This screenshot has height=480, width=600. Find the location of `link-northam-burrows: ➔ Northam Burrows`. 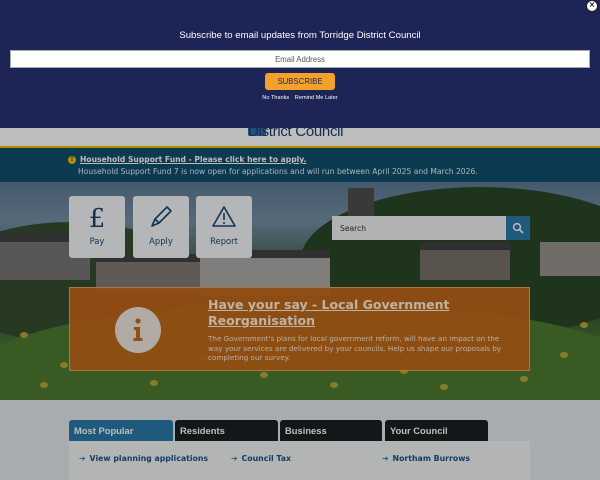

link-northam-burrows: ➔ Northam Burrows is located at coordinates (426, 458).